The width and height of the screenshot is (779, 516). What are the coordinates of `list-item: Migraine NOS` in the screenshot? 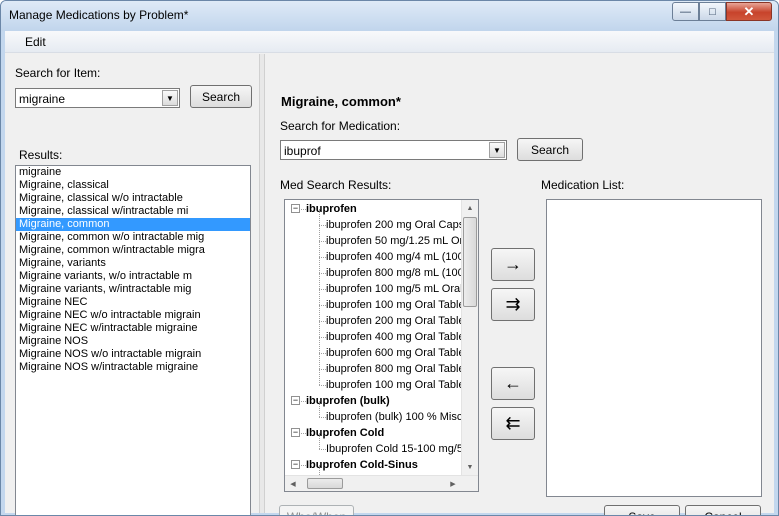 It's located at (133, 341).